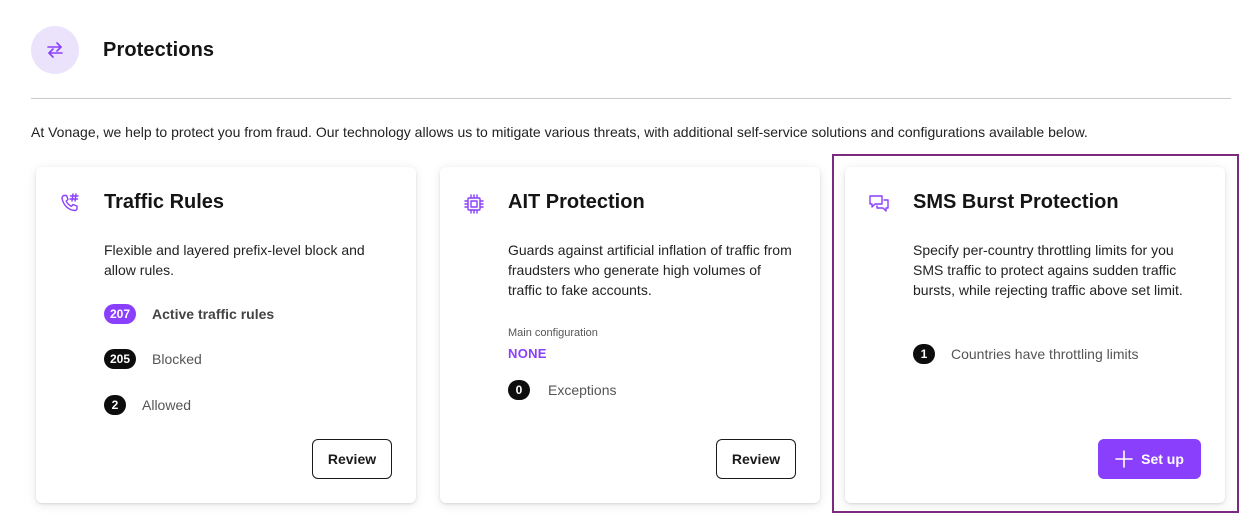 This screenshot has height=520, width=1260. Describe the element at coordinates (177, 359) in the screenshot. I see `stat-label: Blocked` at that location.